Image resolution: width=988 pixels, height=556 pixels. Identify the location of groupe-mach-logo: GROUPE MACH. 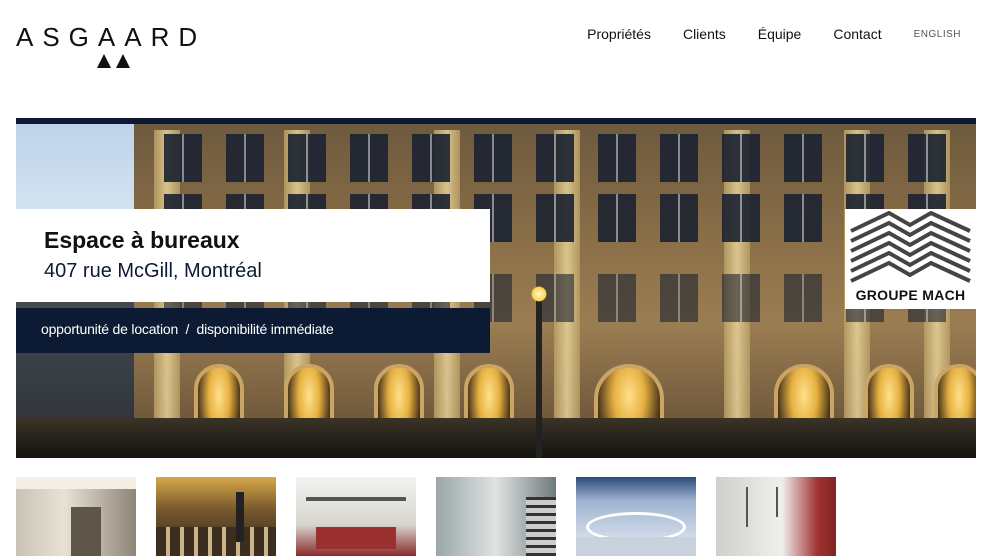
(910, 259).